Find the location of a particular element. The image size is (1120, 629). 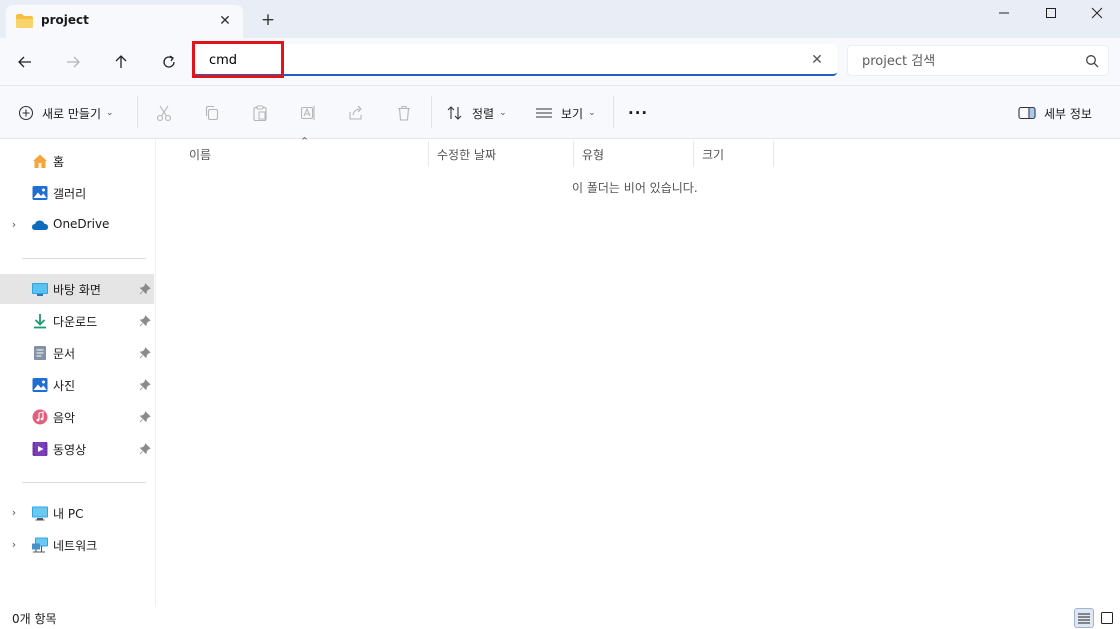

empty-folder-message: 이 폴더는 비어 있습니다. is located at coordinates (635, 188).